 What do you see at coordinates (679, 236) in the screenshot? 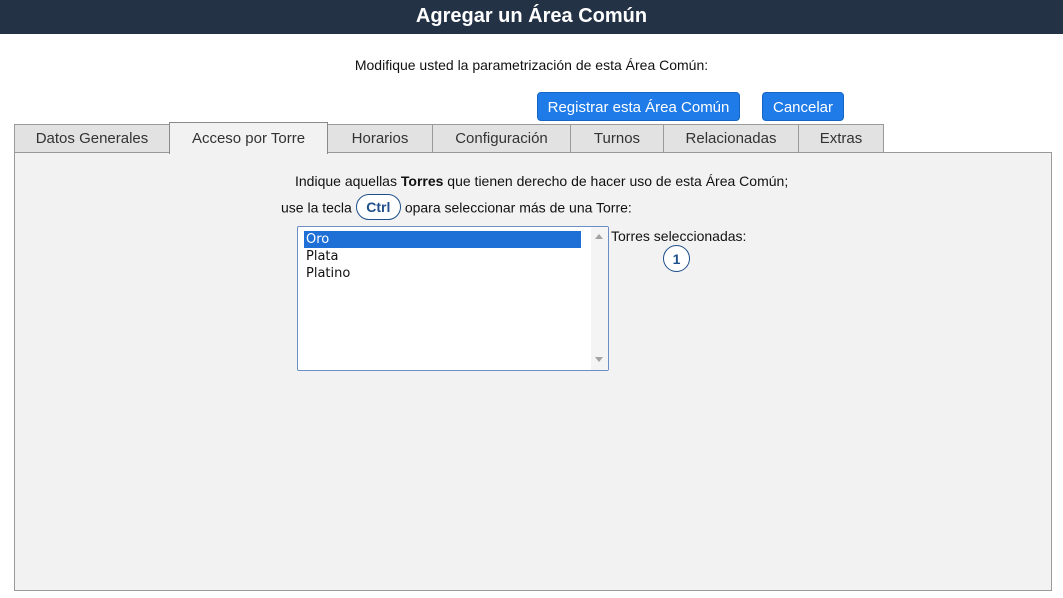
I see `selected-towers-label: Torres seleccionadas:` at bounding box center [679, 236].